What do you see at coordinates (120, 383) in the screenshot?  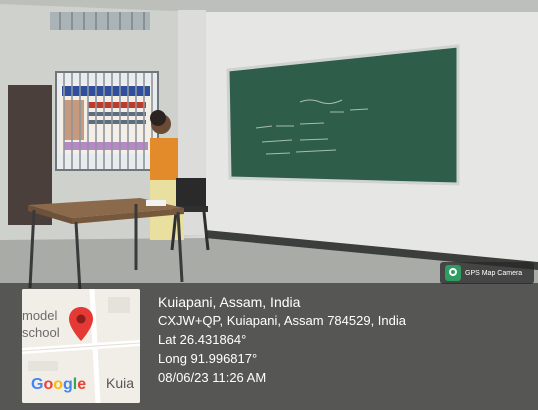 I see `map-label-kuia: Kuia` at bounding box center [120, 383].